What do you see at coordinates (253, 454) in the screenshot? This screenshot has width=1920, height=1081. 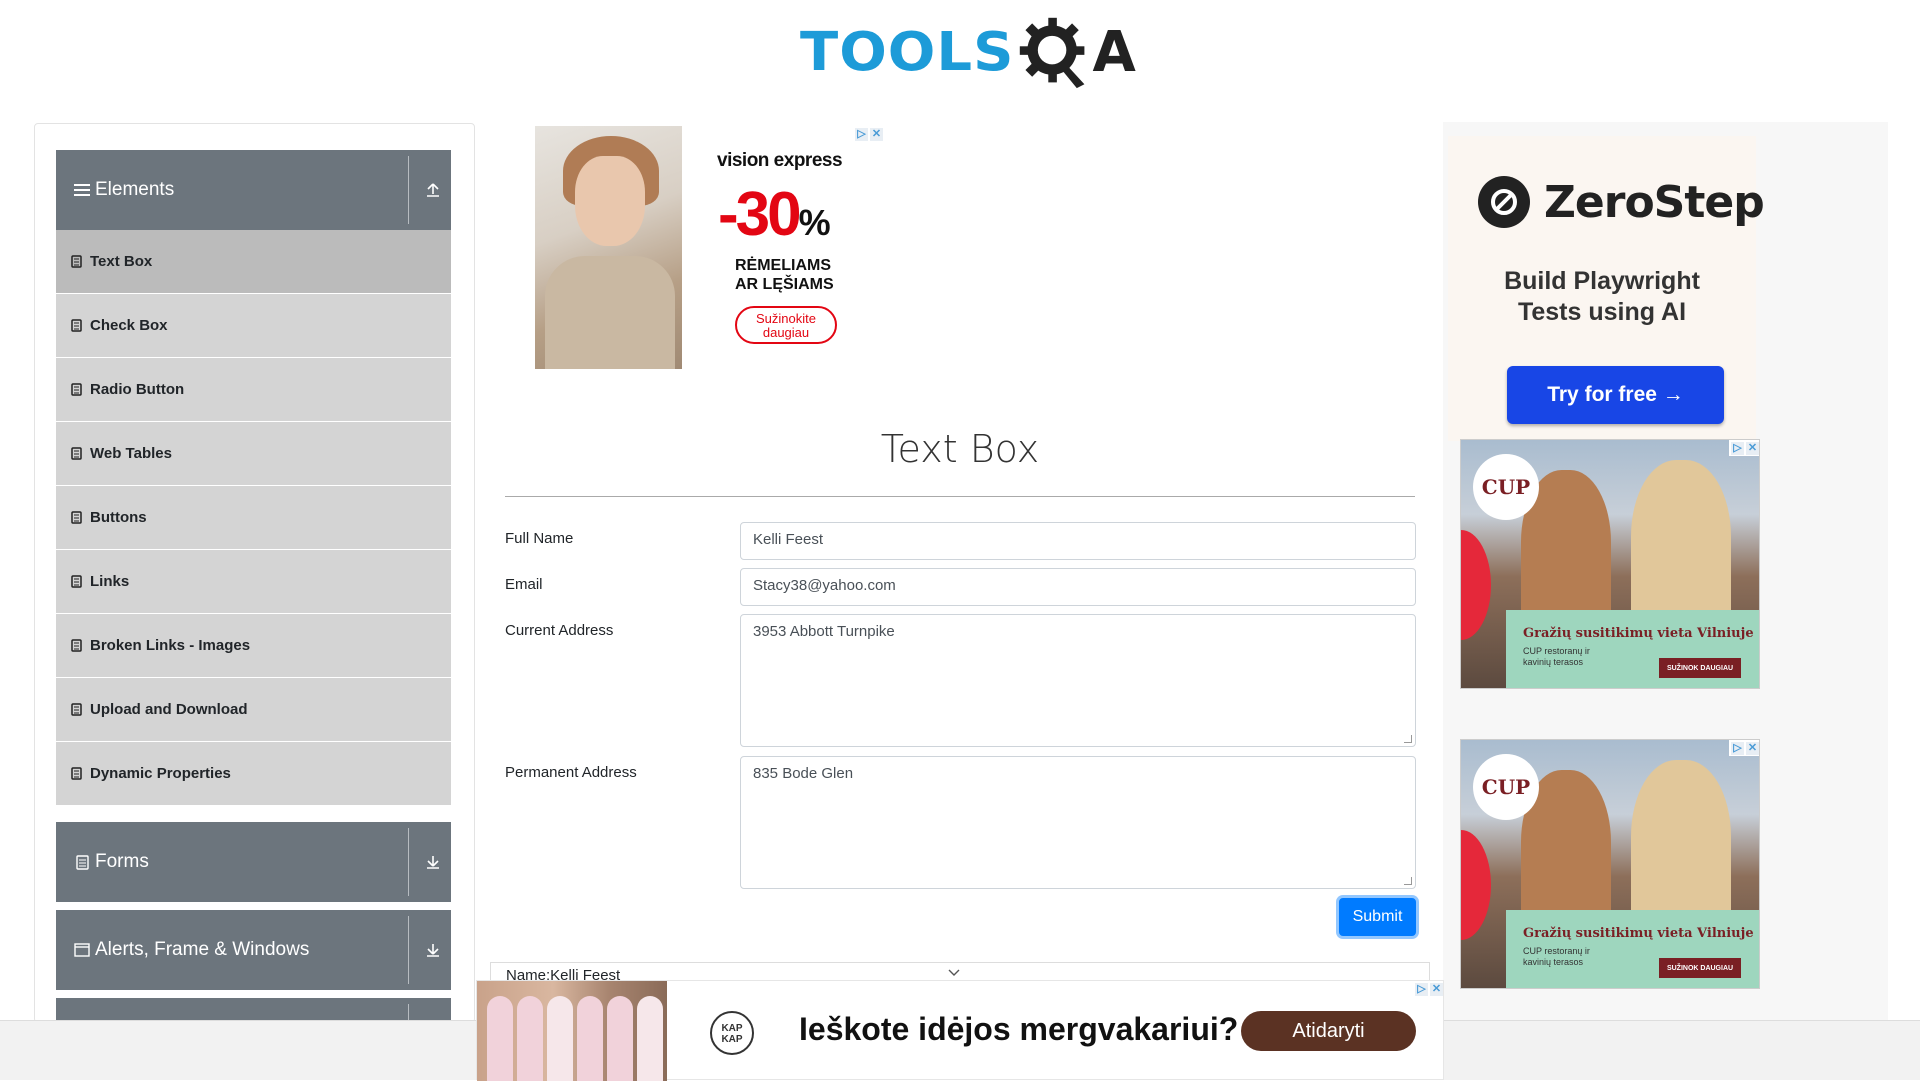 I see `sidebar-item-web-tables: Web Tables` at bounding box center [253, 454].